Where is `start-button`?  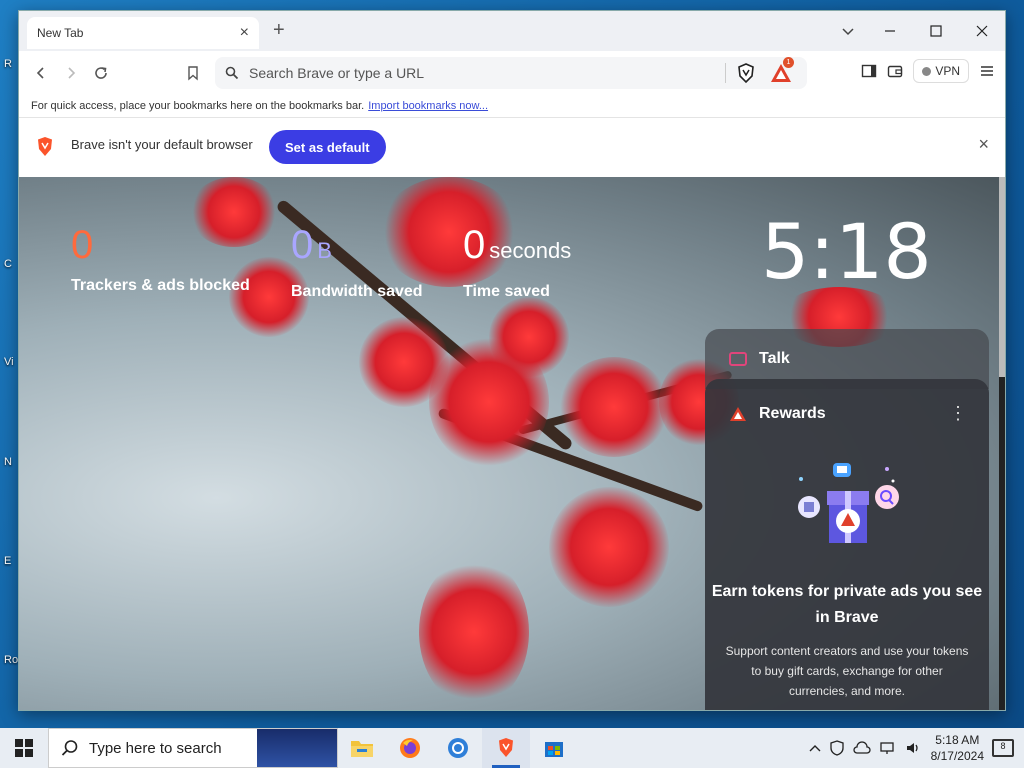 start-button is located at coordinates (24, 748).